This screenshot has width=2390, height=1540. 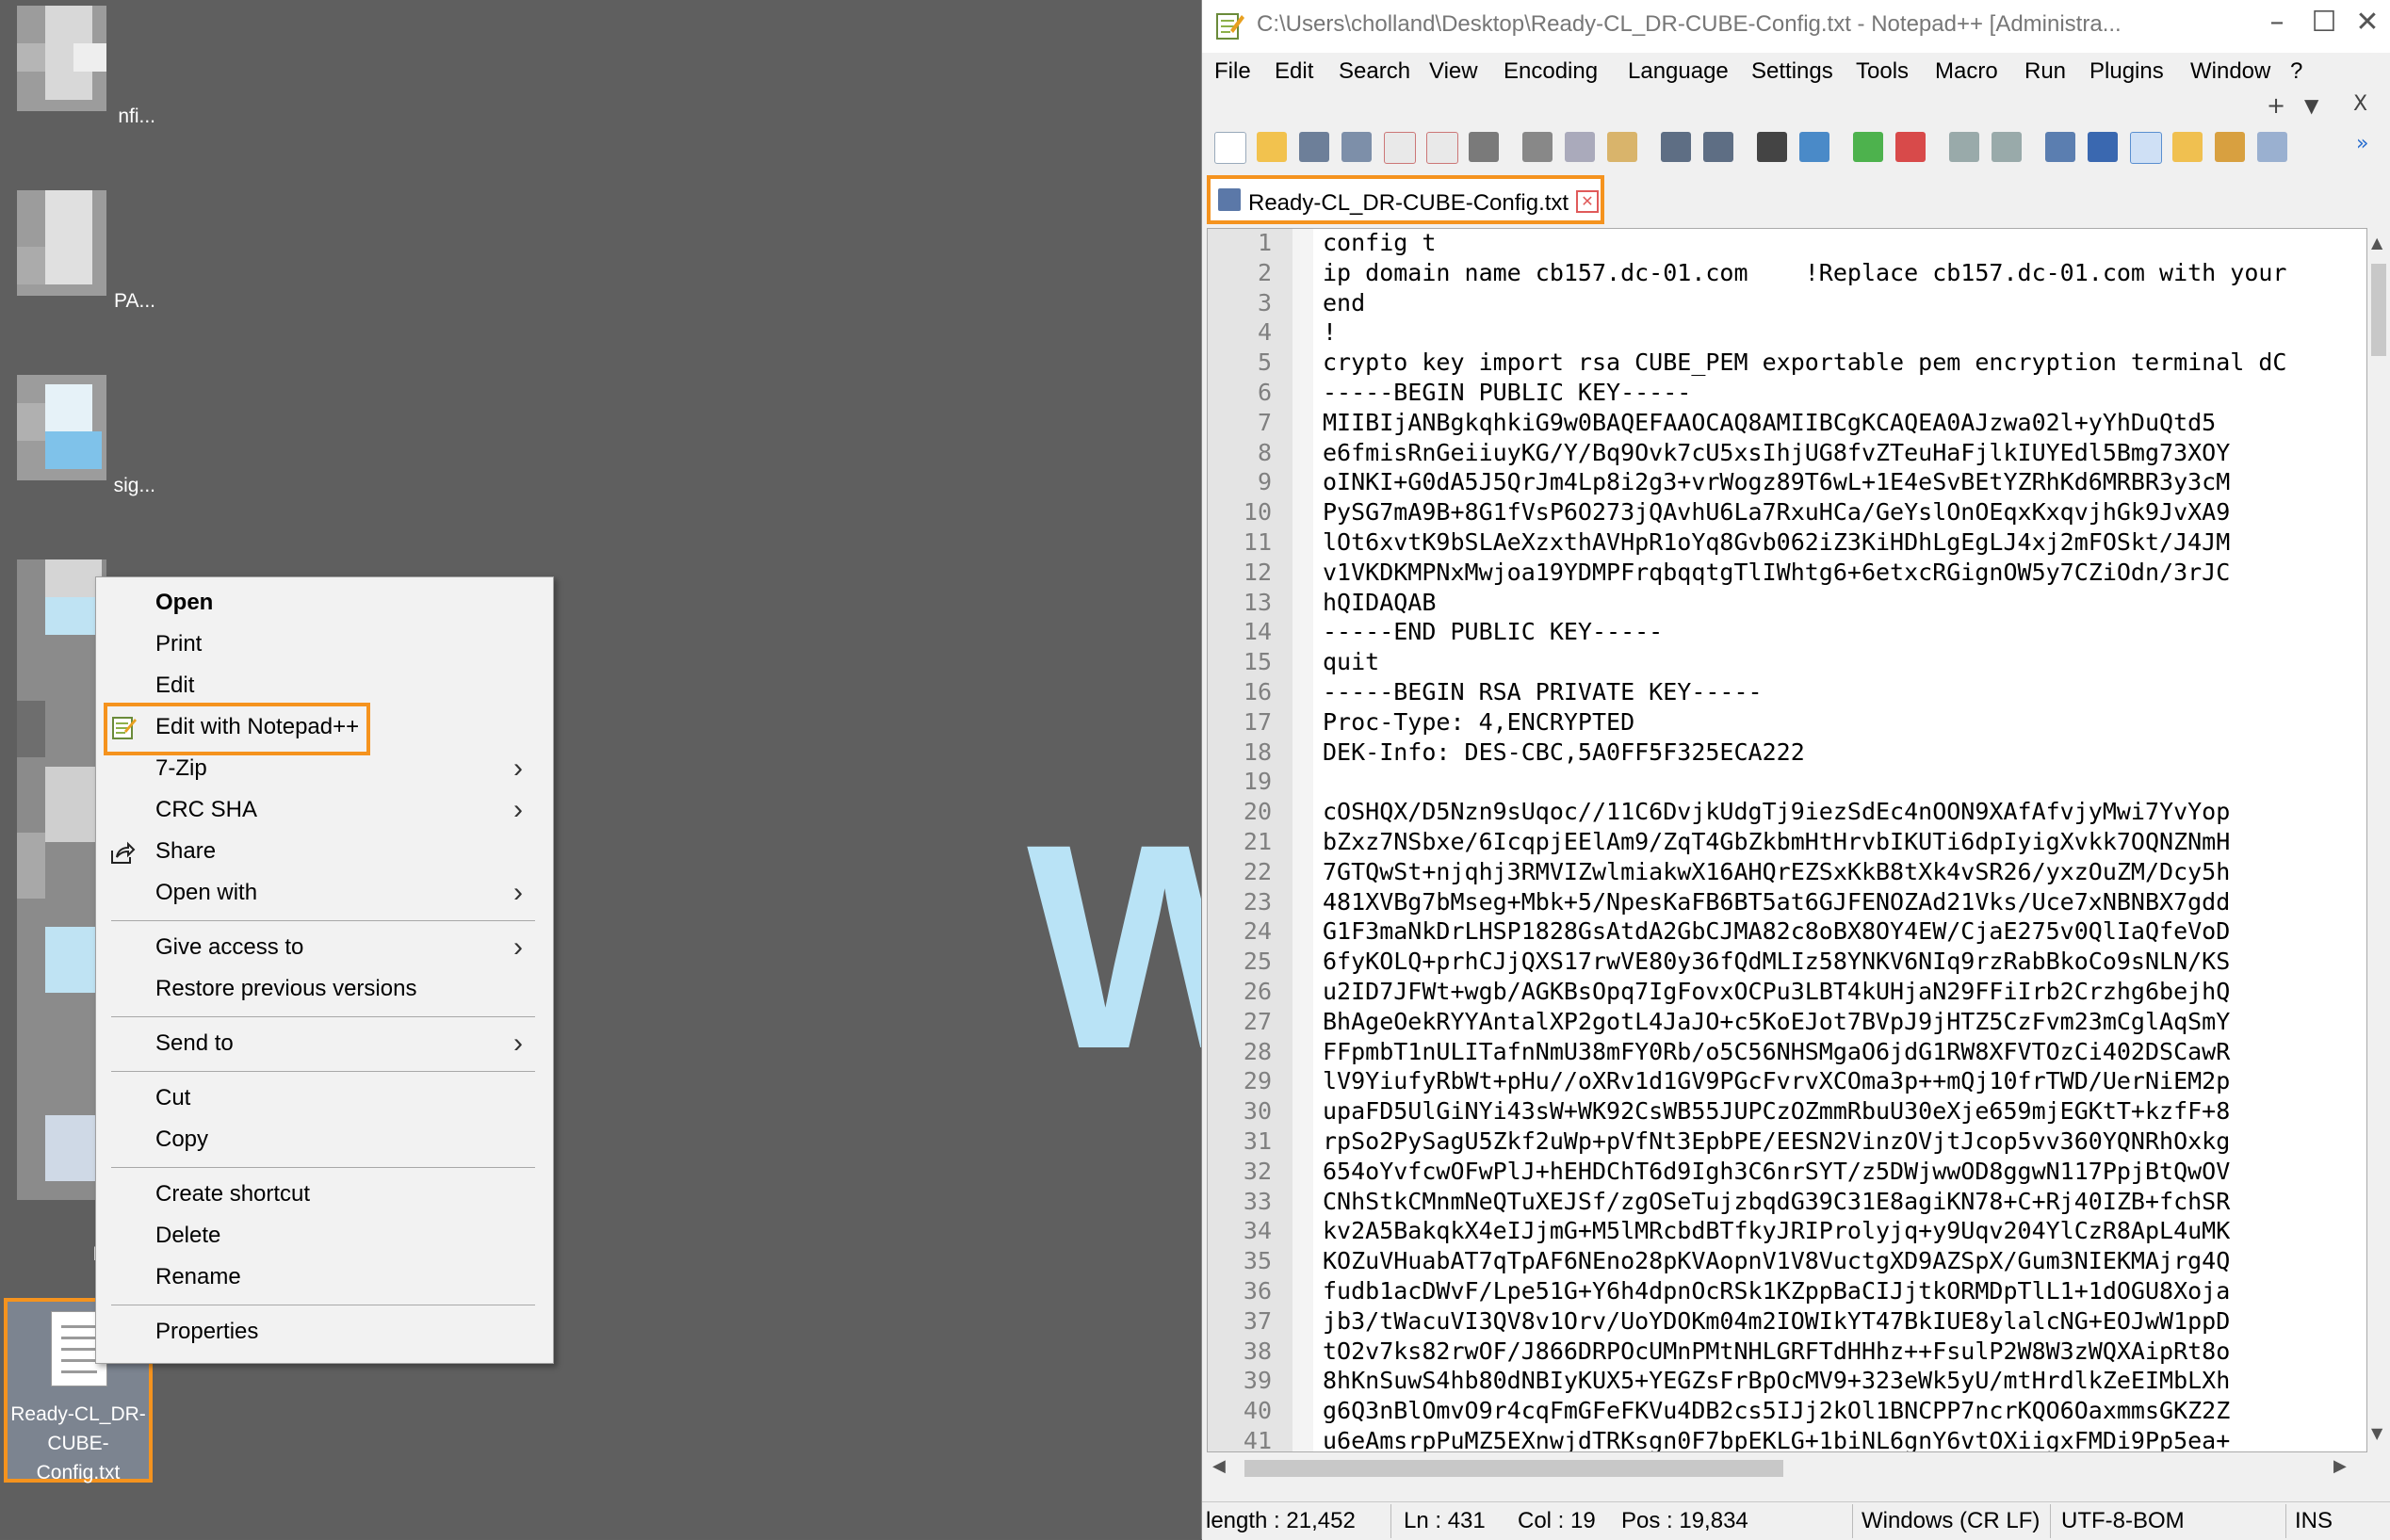 What do you see at coordinates (2311, 106) in the screenshot?
I see `tab-list-control: ▼` at bounding box center [2311, 106].